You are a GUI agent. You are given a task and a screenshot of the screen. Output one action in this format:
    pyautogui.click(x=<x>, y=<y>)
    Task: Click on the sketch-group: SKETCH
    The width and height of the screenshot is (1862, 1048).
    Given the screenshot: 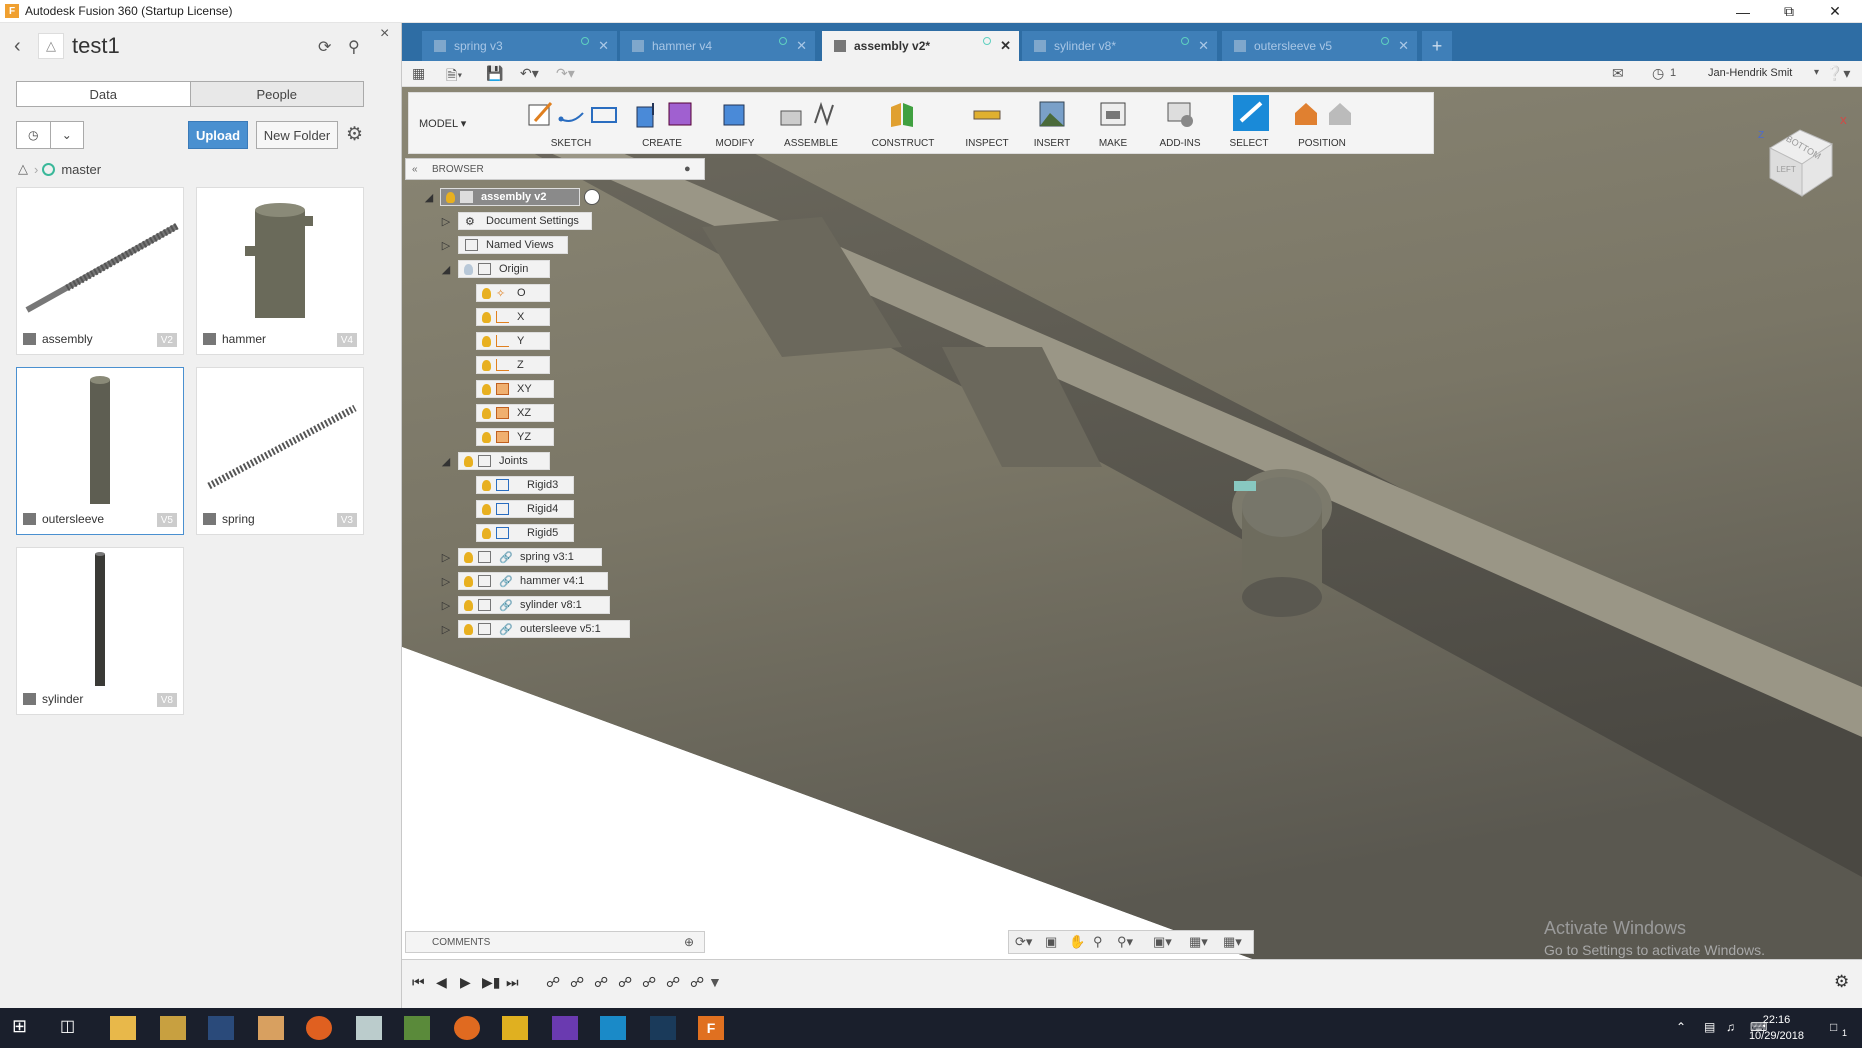 What is the action you would take?
    pyautogui.click(x=571, y=123)
    